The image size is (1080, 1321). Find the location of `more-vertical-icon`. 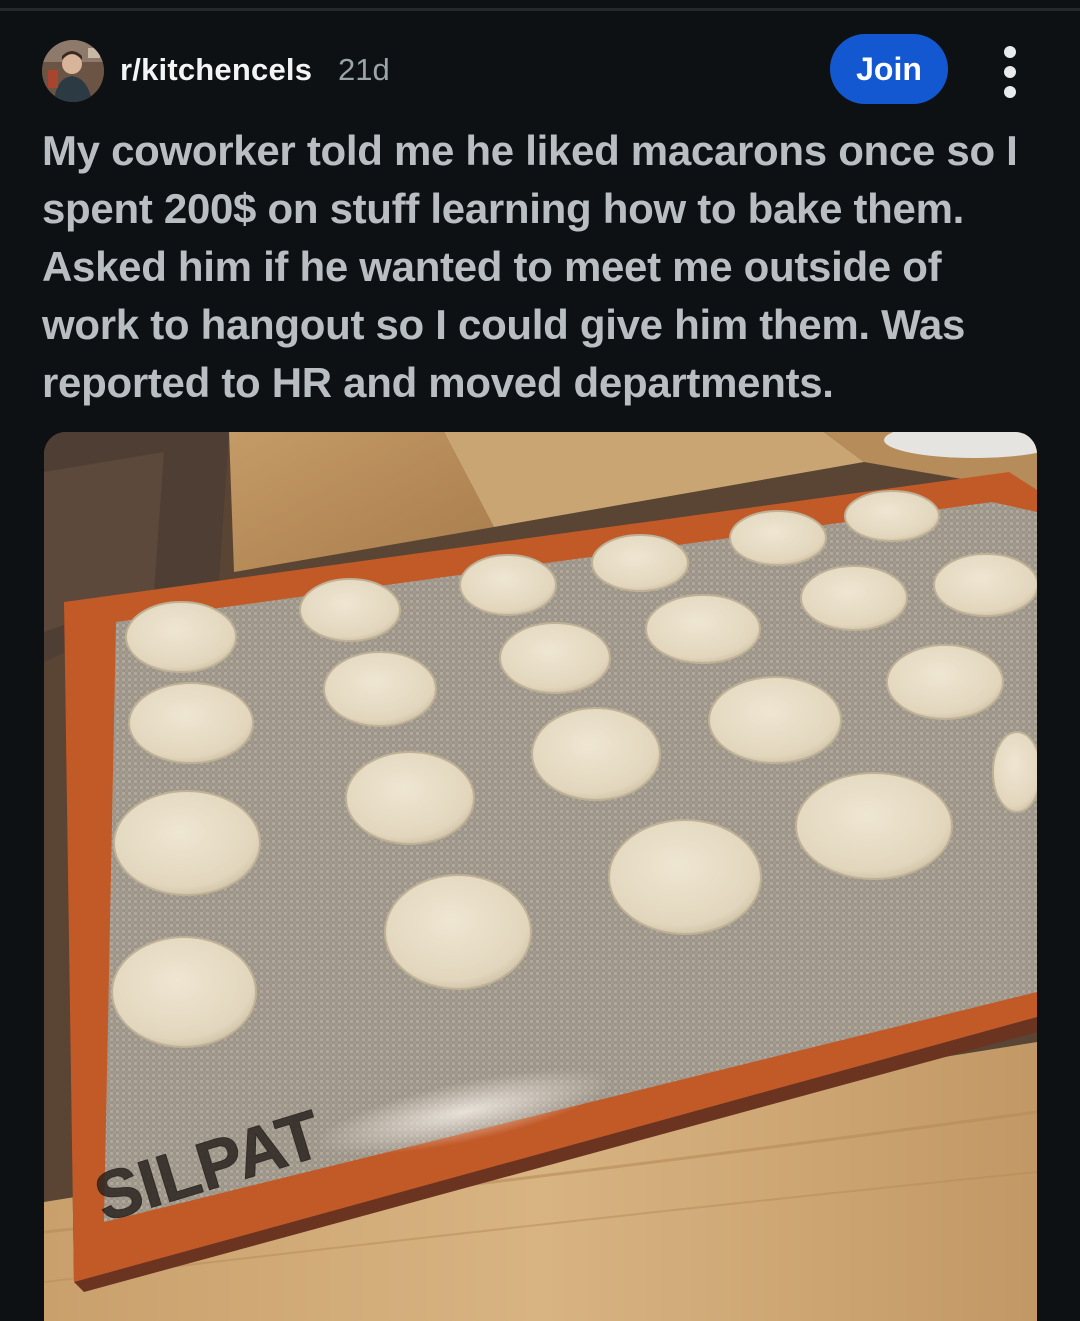

more-vertical-icon is located at coordinates (1010, 72).